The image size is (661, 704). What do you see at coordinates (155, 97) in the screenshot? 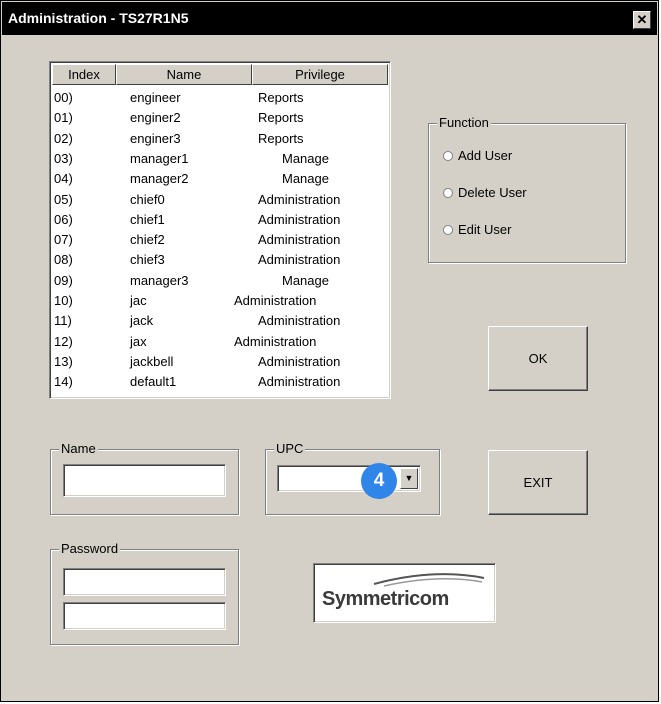
I see `row-name: engineer` at bounding box center [155, 97].